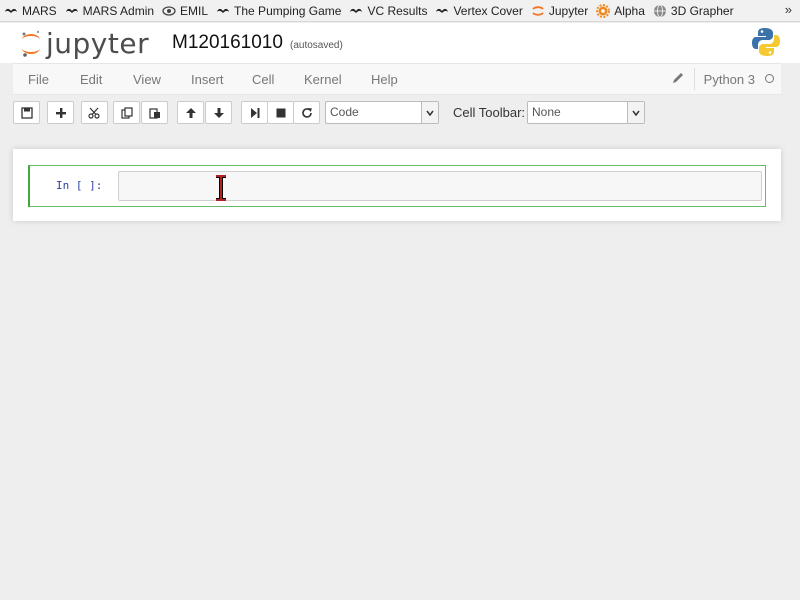 This screenshot has height=600, width=800. I want to click on bookmark-emil: EMIL, so click(185, 11).